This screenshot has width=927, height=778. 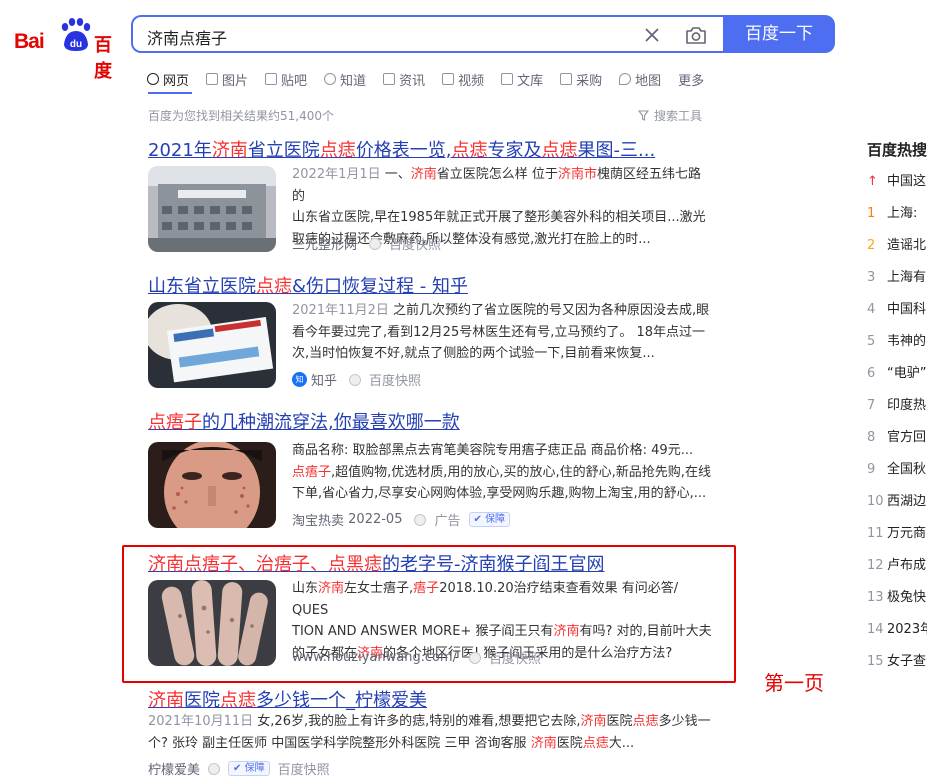 I want to click on video-icon, so click(x=448, y=79).